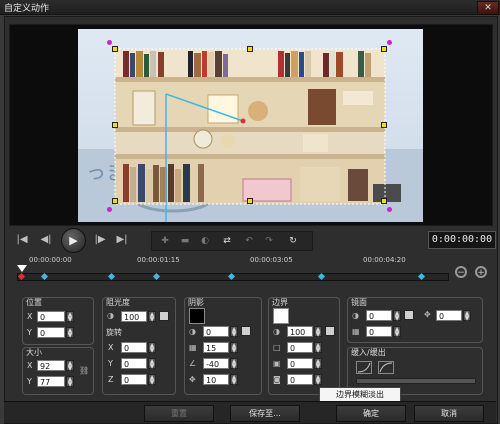 The height and width of the screenshot is (424, 500). Describe the element at coordinates (330, 331) in the screenshot. I see `border-preset-button` at that location.